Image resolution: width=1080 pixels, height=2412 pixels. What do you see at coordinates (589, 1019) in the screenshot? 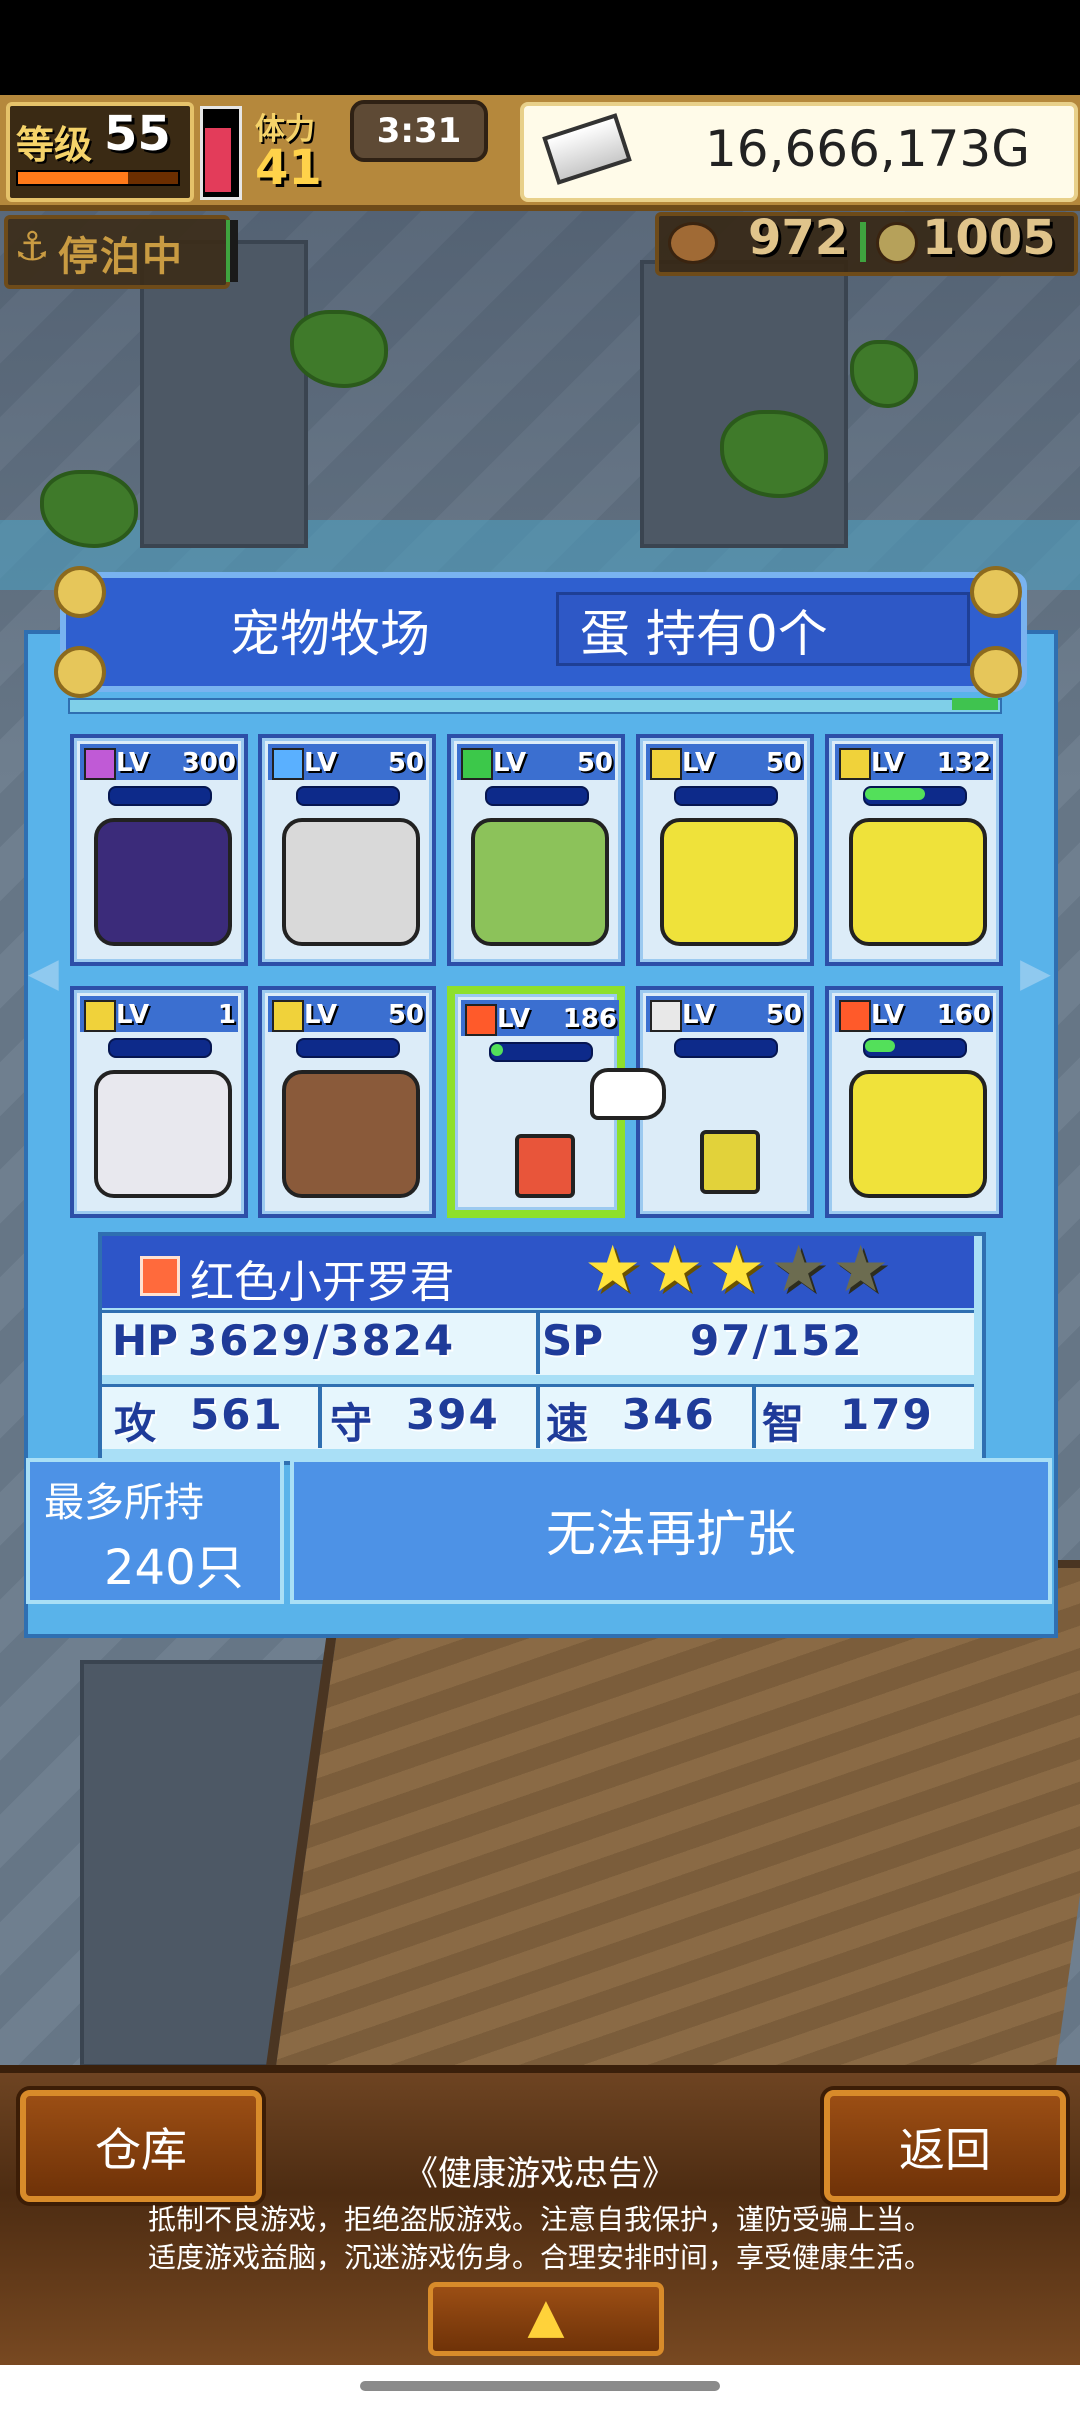
I see `pet-level: 186` at bounding box center [589, 1019].